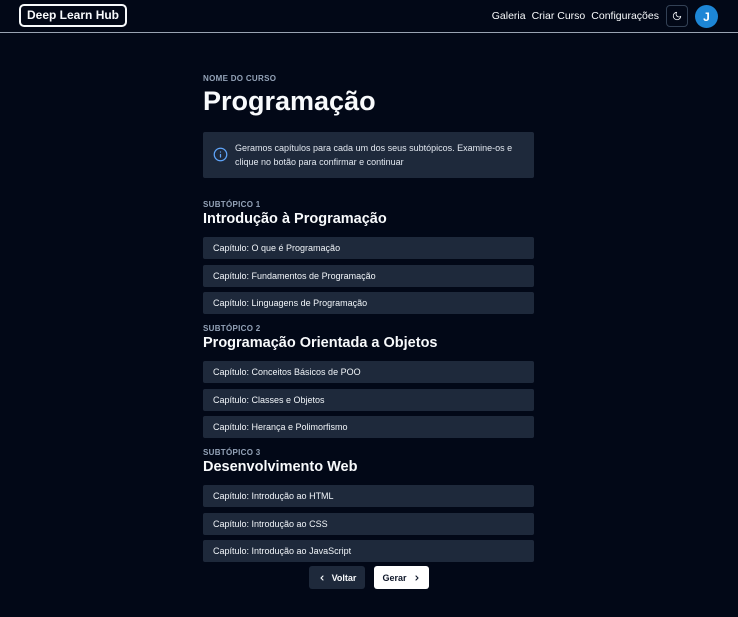  What do you see at coordinates (509, 16) in the screenshot?
I see `nav-gallery-link: Galeria` at bounding box center [509, 16].